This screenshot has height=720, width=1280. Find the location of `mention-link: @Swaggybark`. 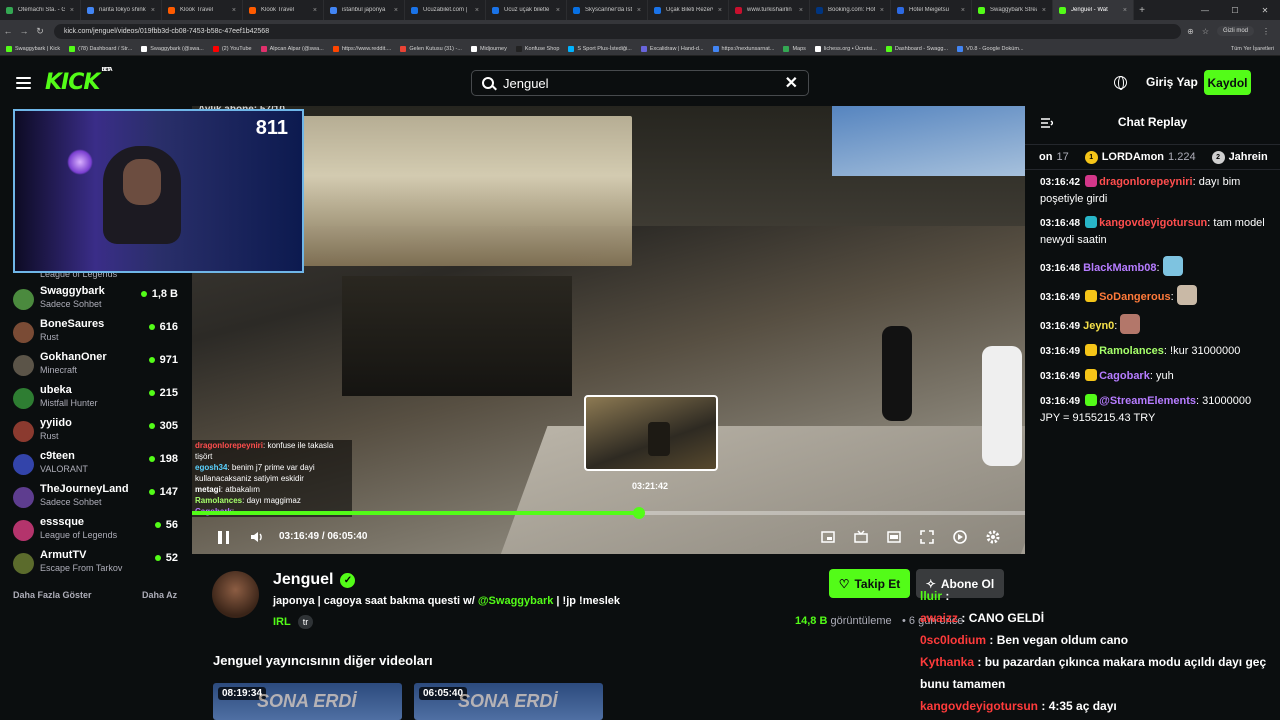

mention-link: @Swaggybark is located at coordinates (516, 601).